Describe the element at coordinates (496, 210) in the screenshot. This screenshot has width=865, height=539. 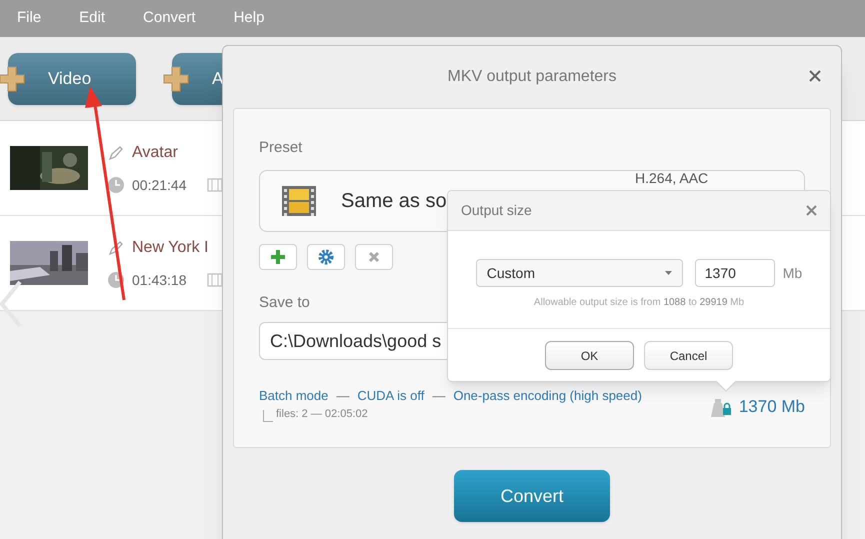
I see `popup-title: Output size` at that location.